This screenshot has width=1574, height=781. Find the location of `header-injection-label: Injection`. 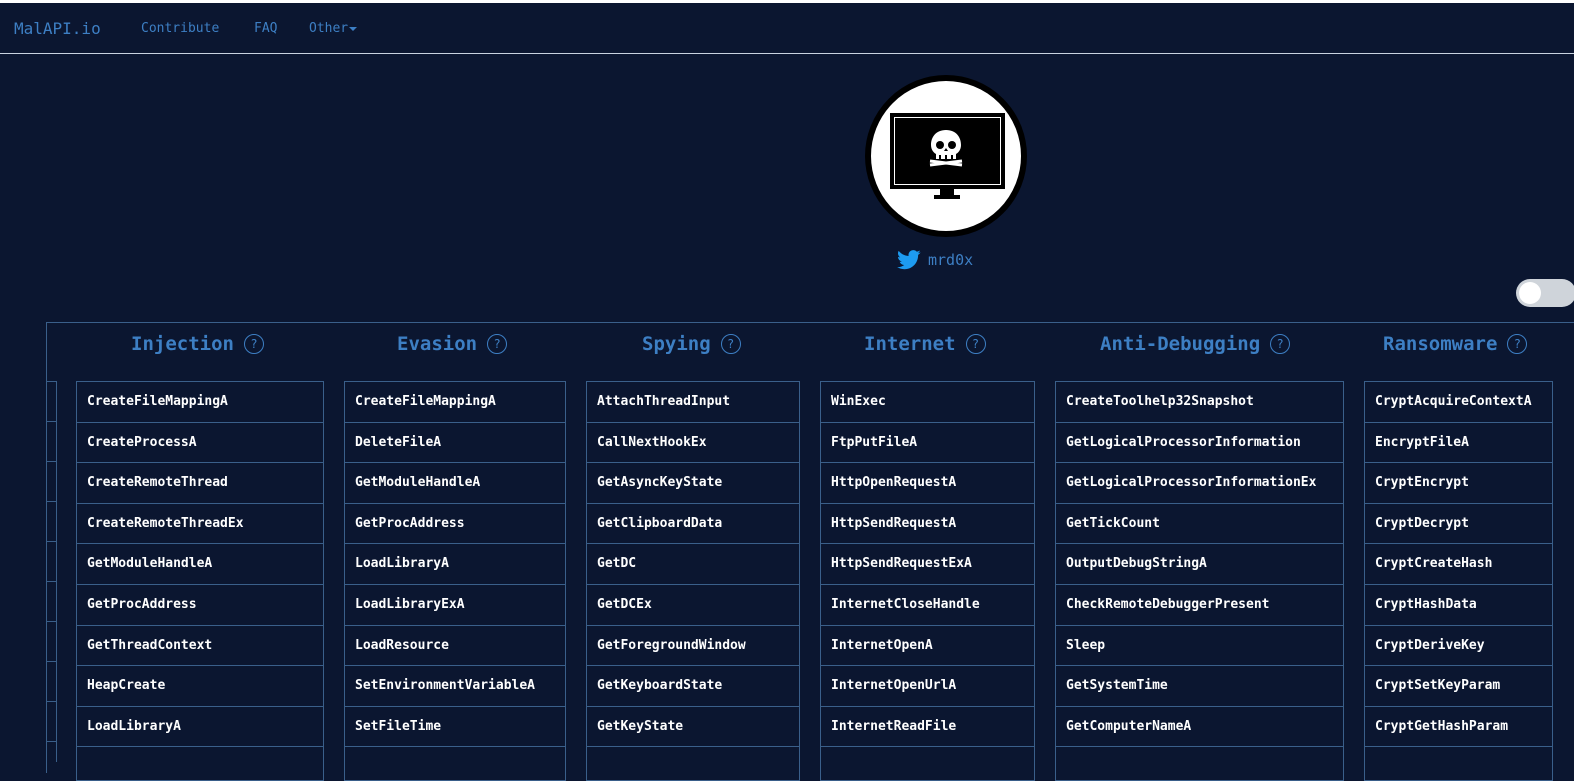

header-injection-label: Injection is located at coordinates (182, 344).